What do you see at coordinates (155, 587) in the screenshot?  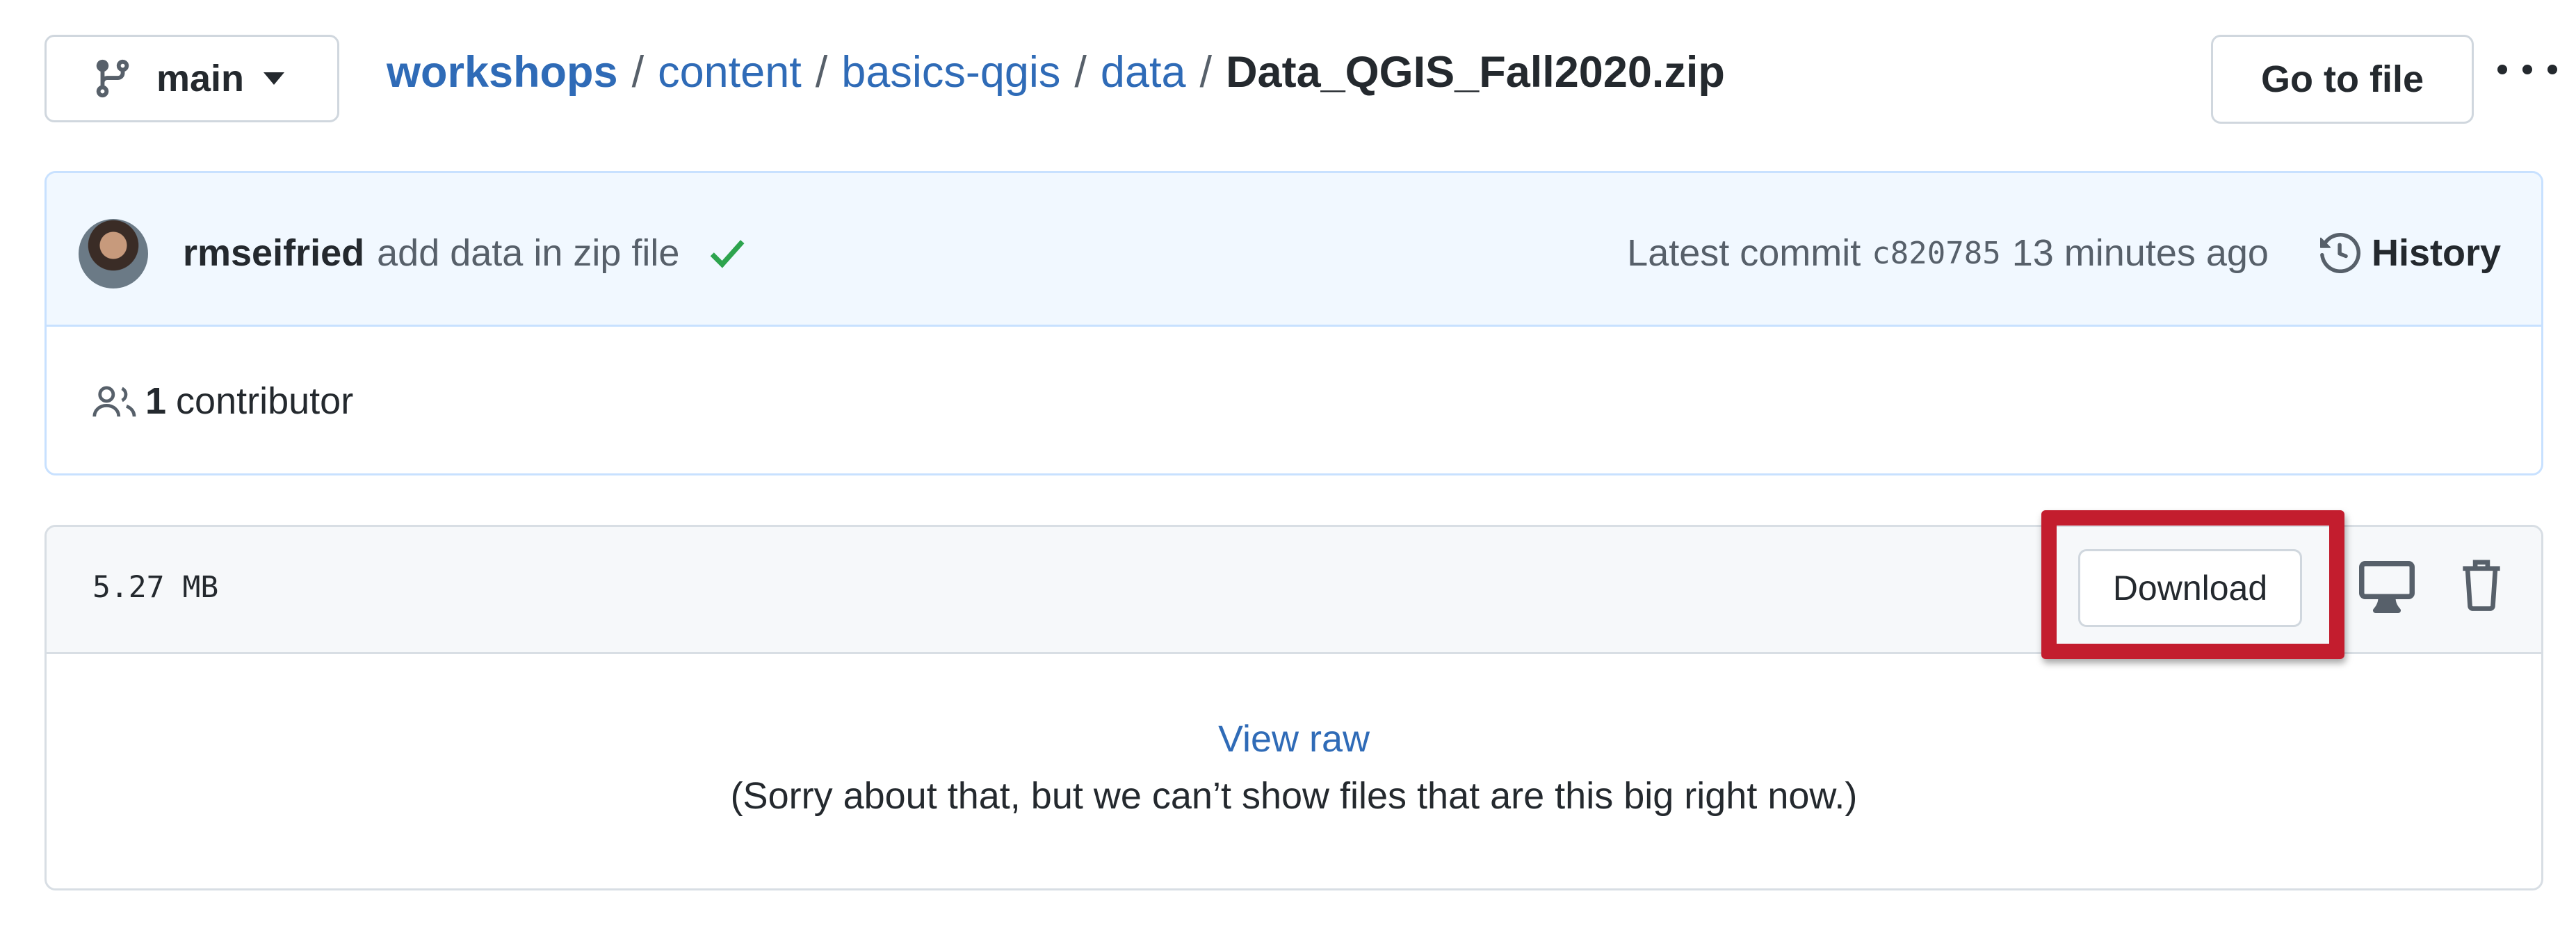 I see `file-size: 5.27 MB` at bounding box center [155, 587].